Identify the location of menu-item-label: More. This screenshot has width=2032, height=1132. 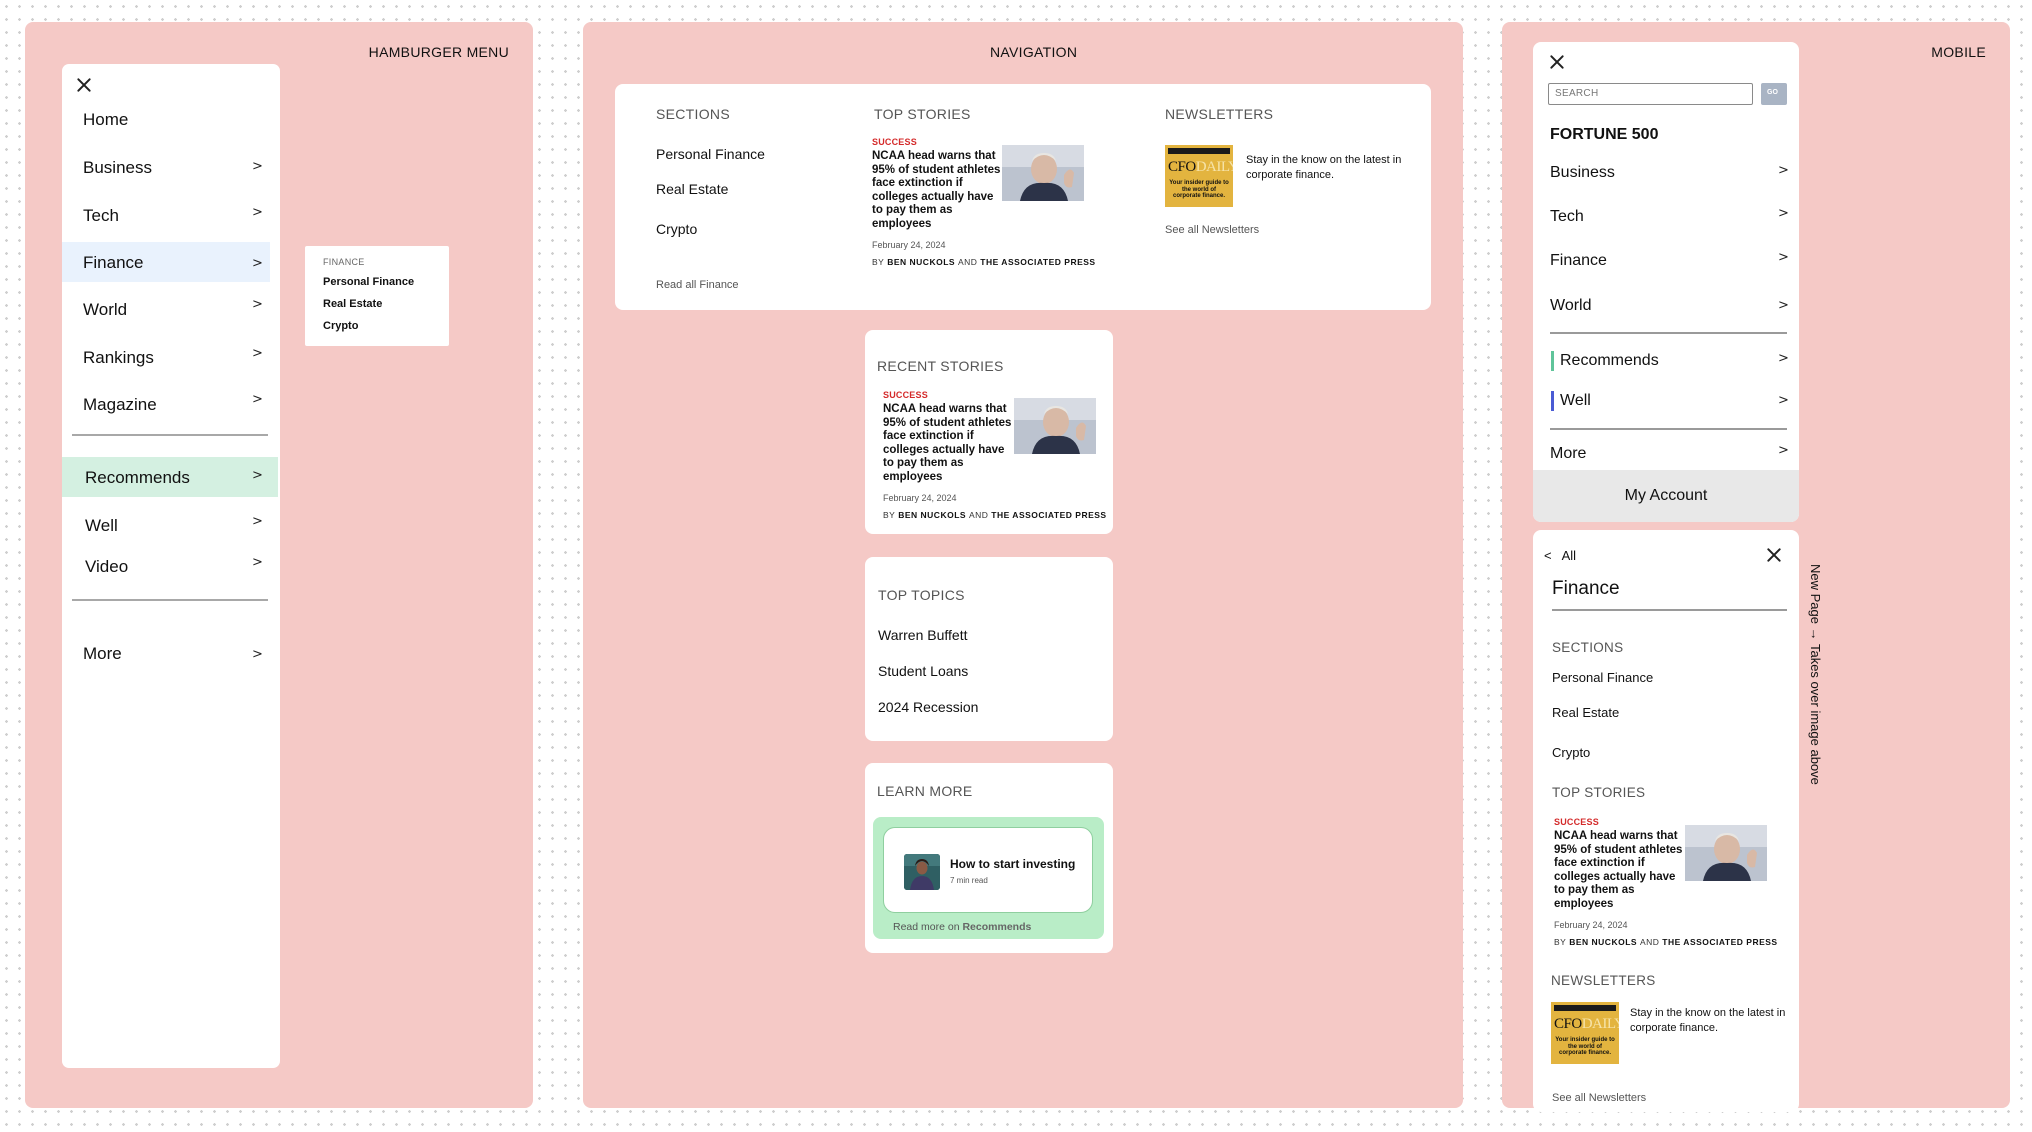
(1568, 453).